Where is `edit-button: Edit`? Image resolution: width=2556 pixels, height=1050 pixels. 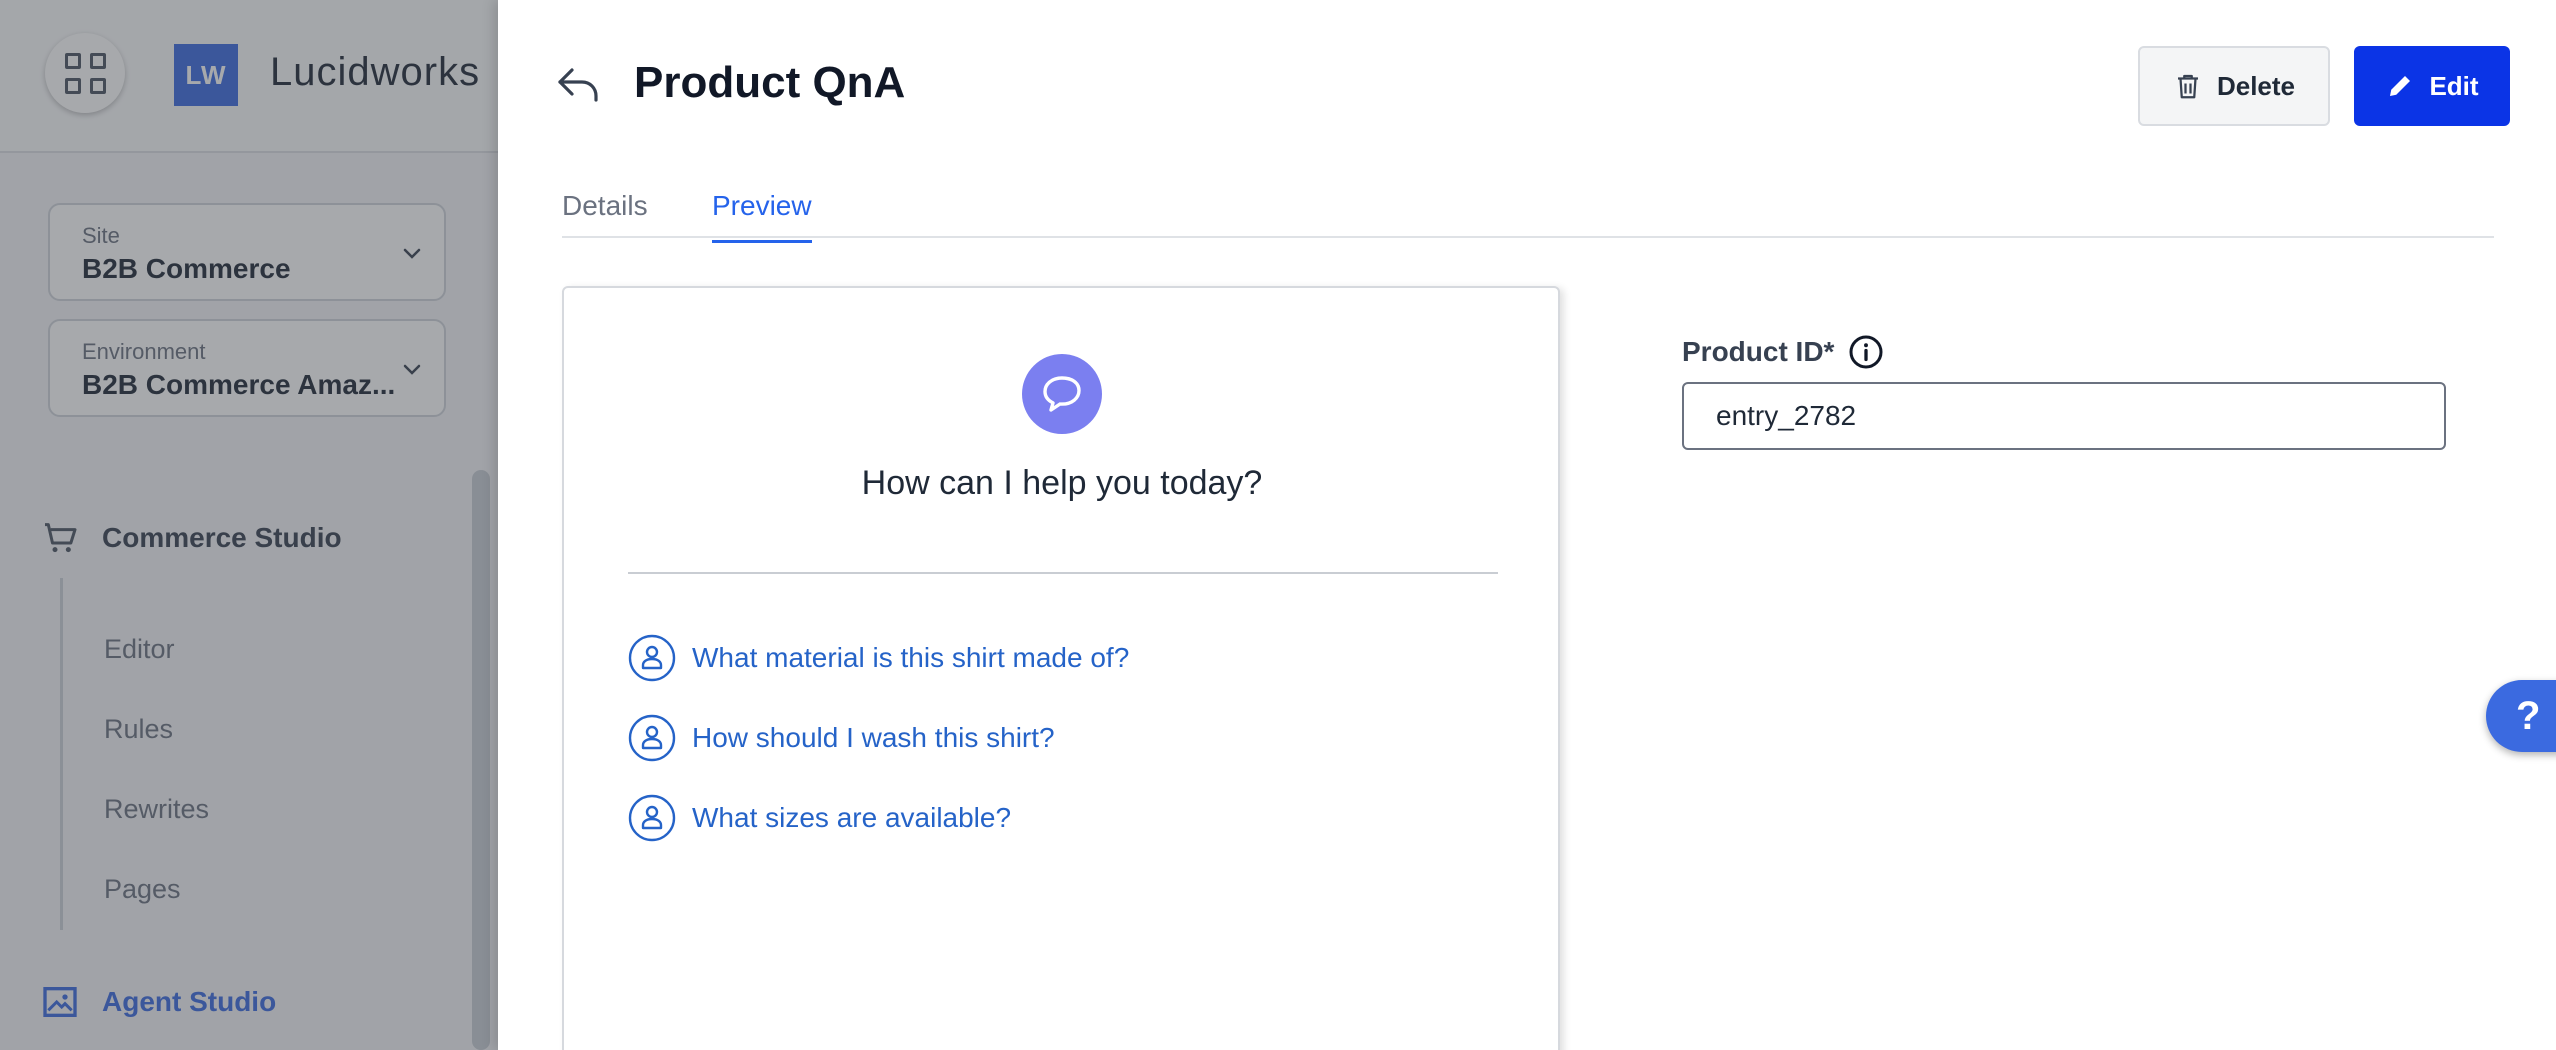 edit-button: Edit is located at coordinates (2432, 86).